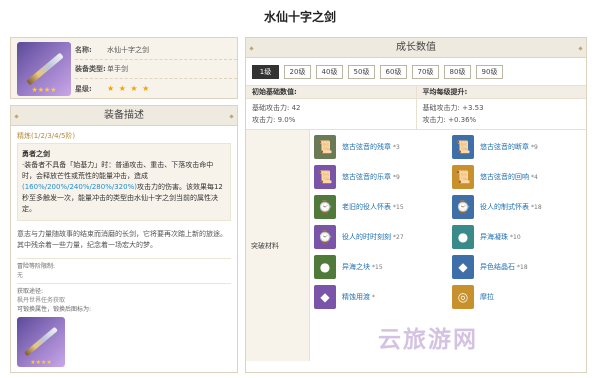 The height and width of the screenshot is (378, 600). I want to click on material-item: 📜 悠古弦音的乐章 *9, so click(379, 177).